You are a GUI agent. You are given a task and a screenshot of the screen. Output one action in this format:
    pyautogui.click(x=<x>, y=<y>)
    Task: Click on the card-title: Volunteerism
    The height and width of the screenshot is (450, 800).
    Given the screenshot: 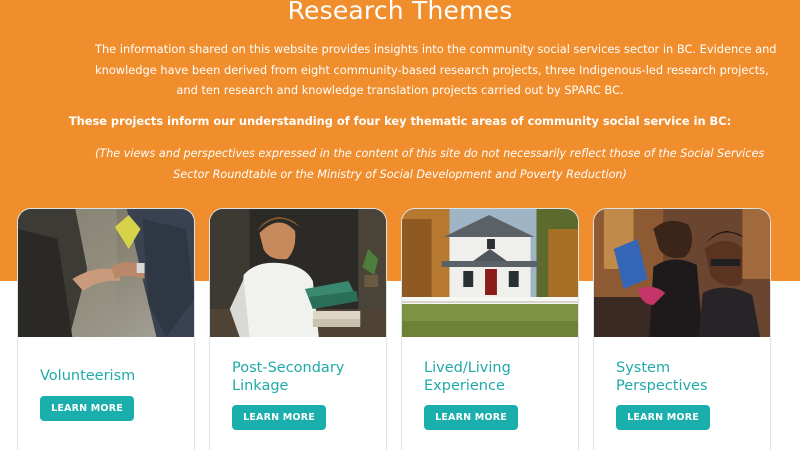 What is the action you would take?
    pyautogui.click(x=112, y=376)
    